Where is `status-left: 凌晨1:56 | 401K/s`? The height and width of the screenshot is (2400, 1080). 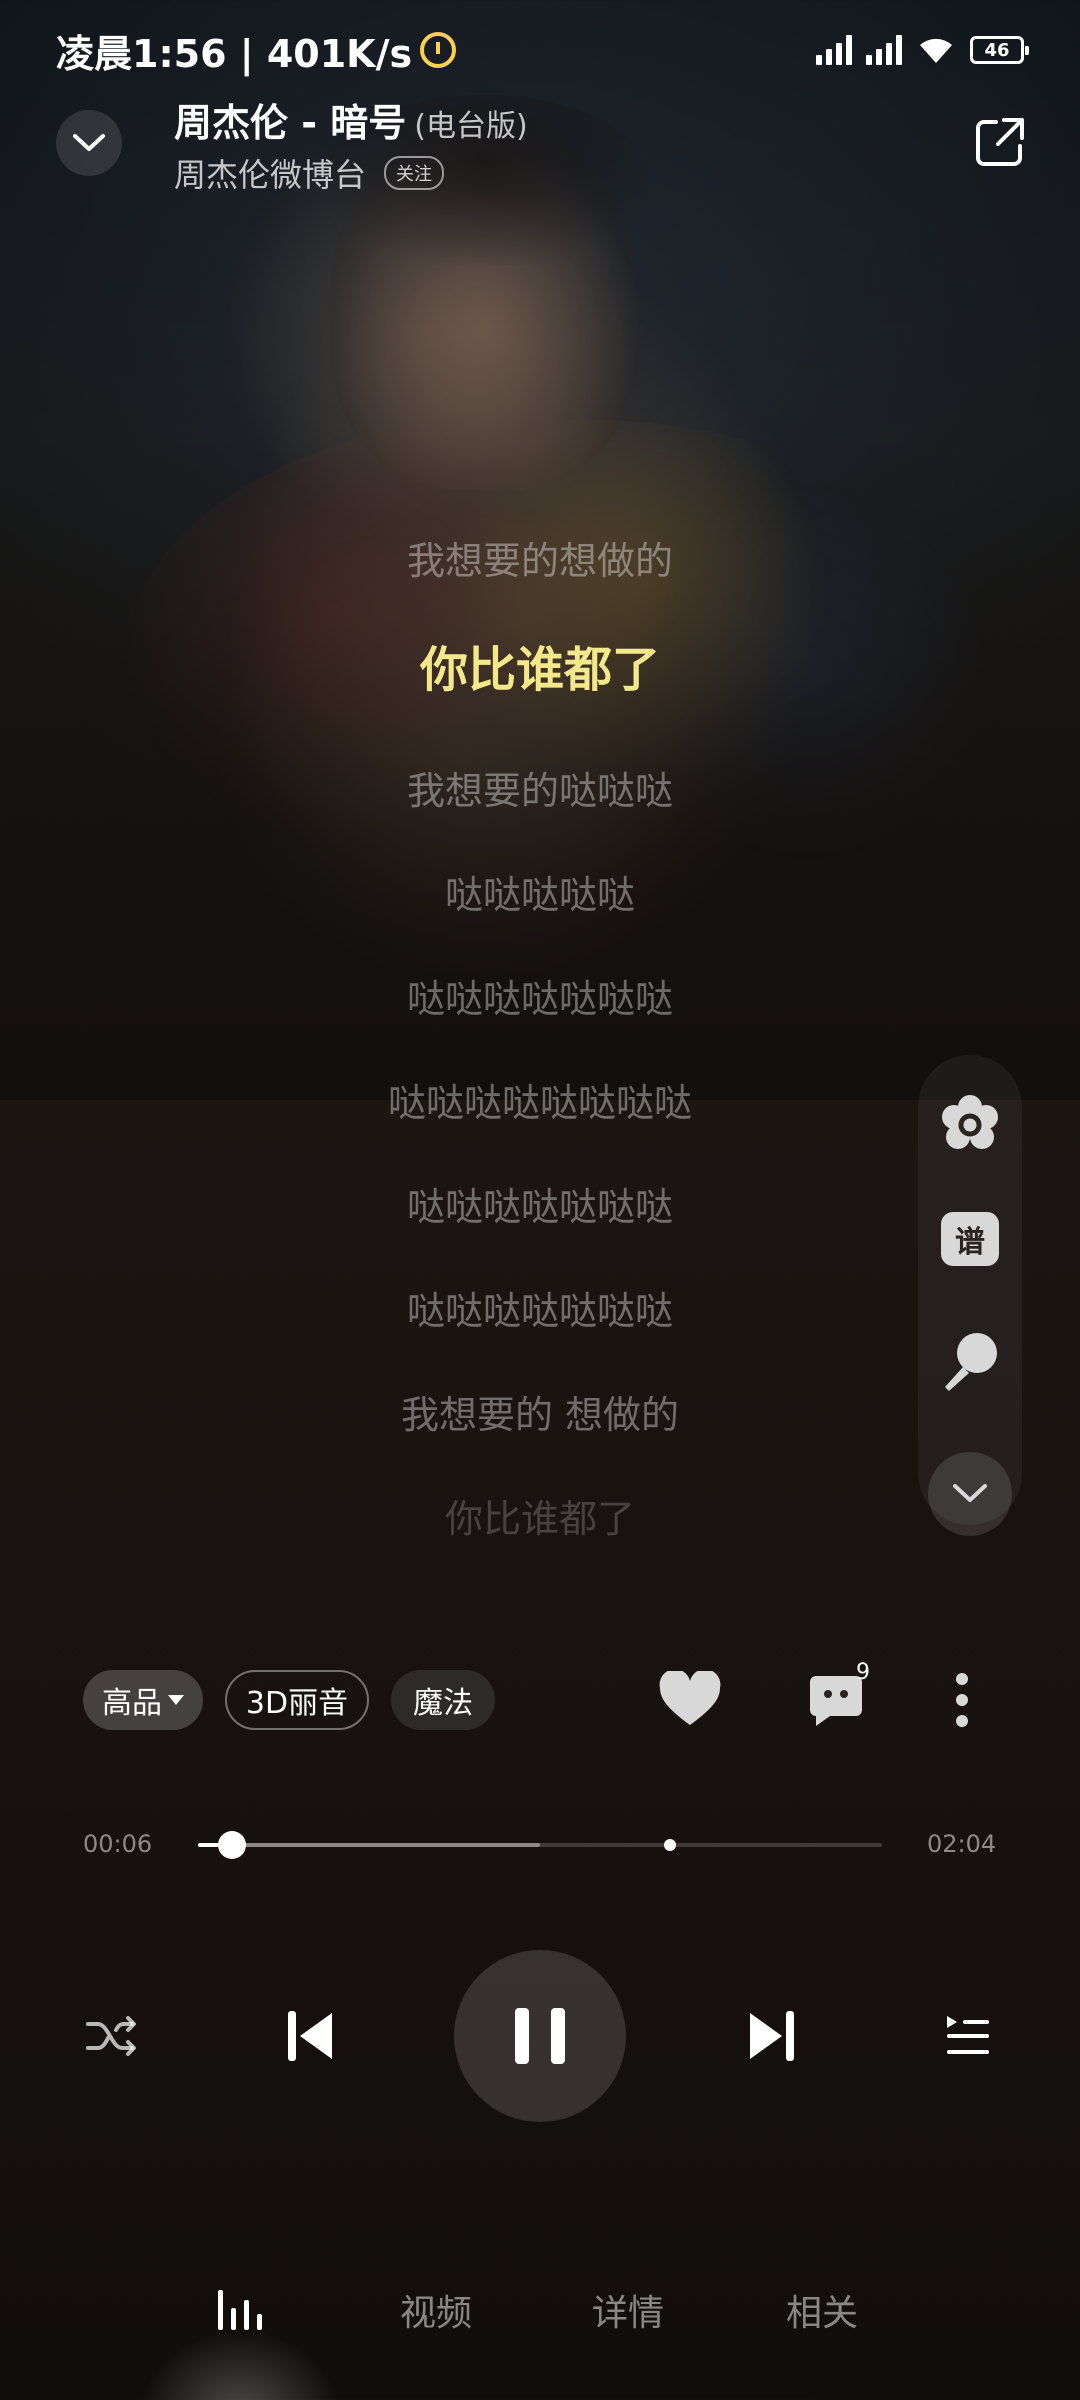
status-left: 凌晨1:56 | 401K/s is located at coordinates (256, 50).